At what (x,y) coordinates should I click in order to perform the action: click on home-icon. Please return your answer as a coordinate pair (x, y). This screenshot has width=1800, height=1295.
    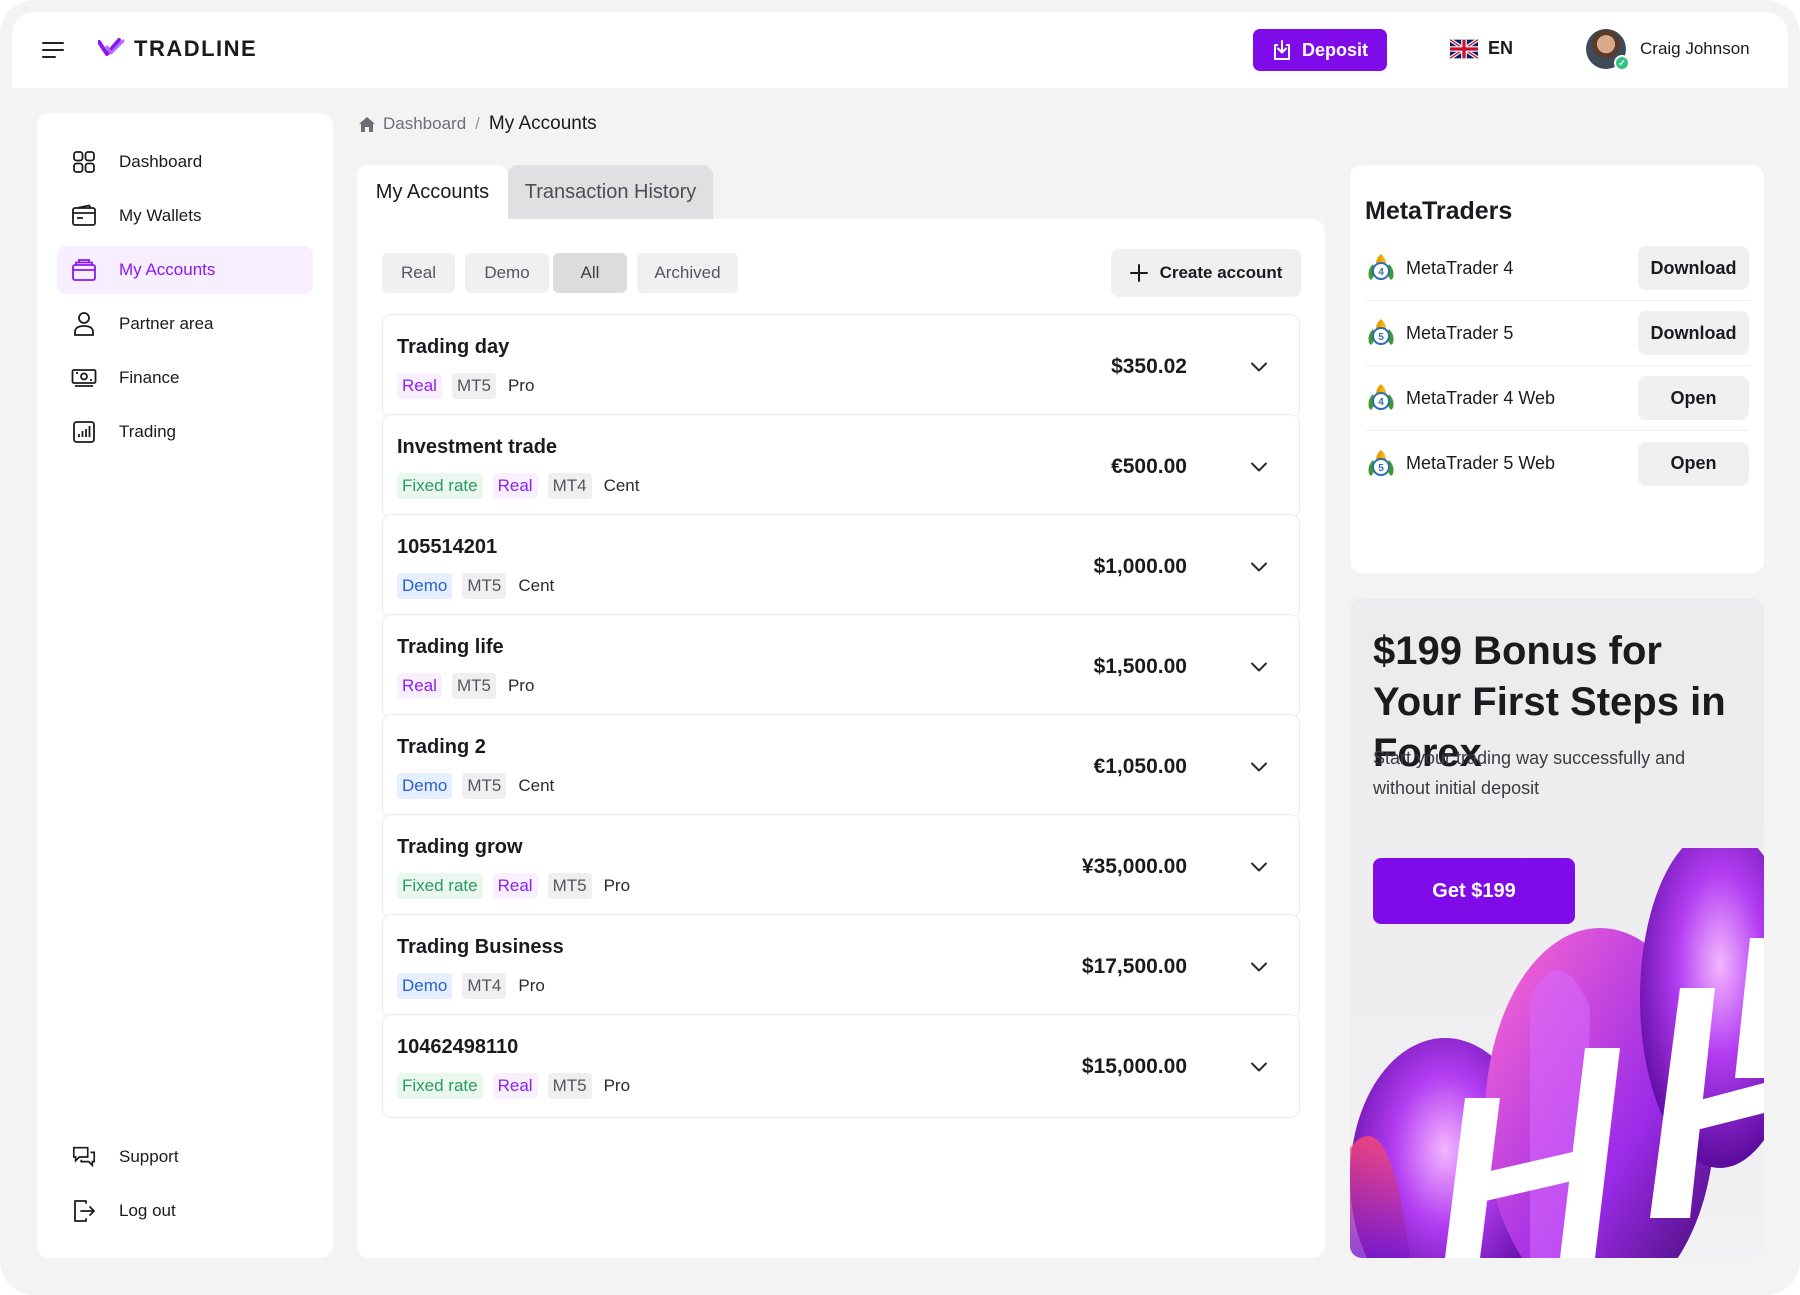
    Looking at the image, I should click on (367, 124).